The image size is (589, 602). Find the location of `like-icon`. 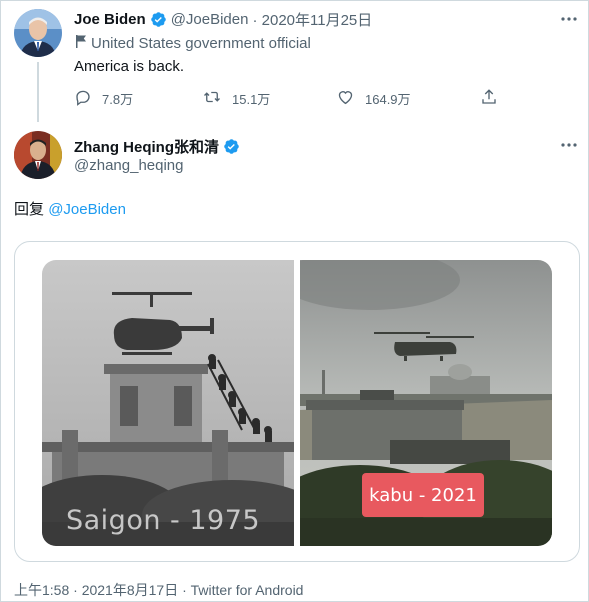

like-icon is located at coordinates (345, 98).